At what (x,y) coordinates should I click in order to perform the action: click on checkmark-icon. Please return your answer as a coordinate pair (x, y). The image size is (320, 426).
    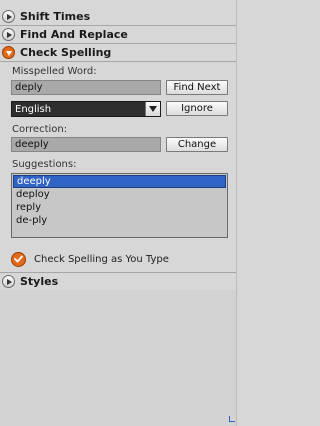
    Looking at the image, I should click on (18, 259).